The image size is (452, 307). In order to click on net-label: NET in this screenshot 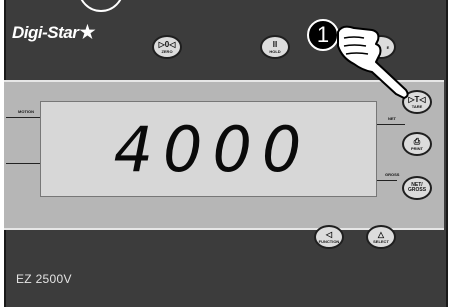, I will do `click(392, 118)`.